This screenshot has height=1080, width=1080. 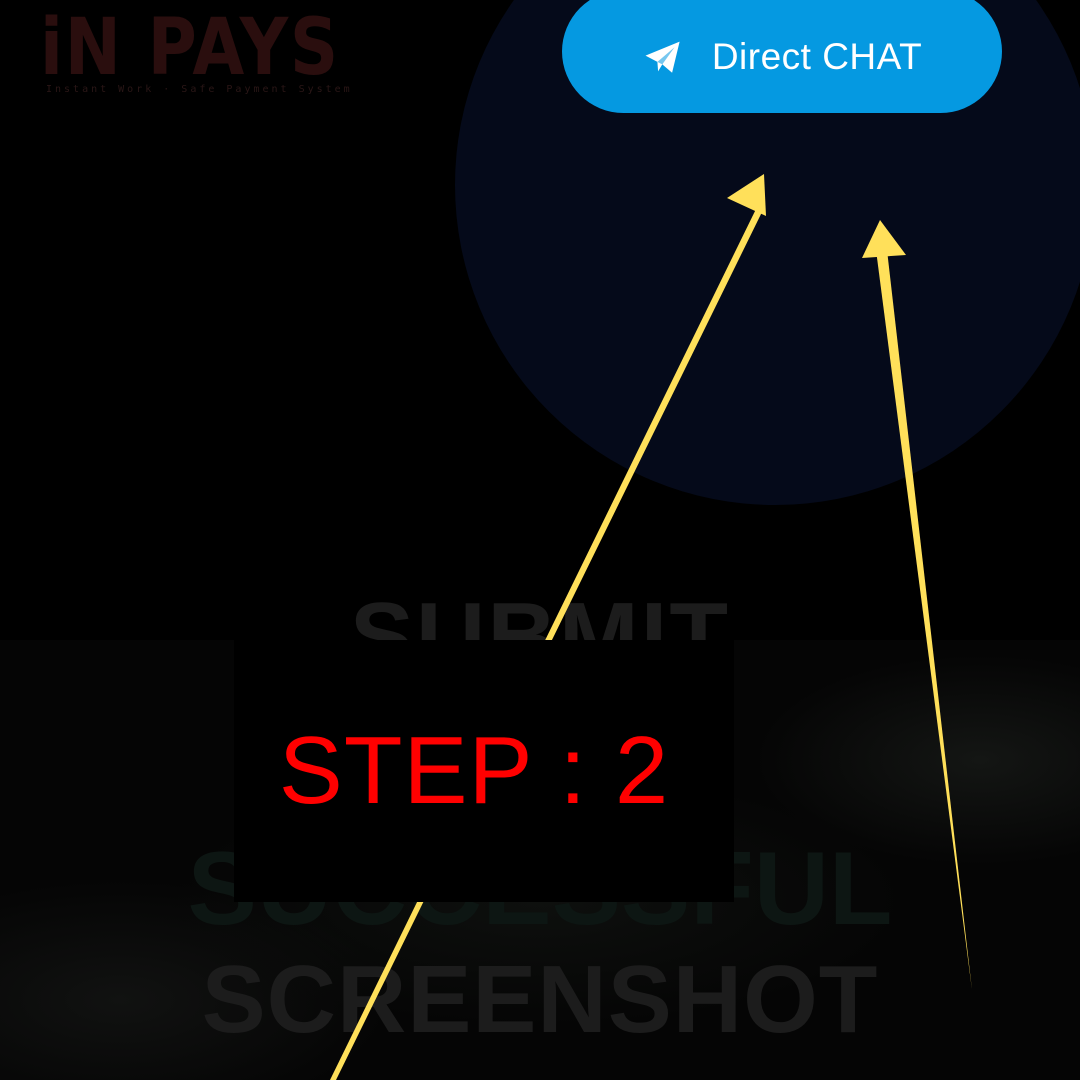 What do you see at coordinates (924, 620) in the screenshot?
I see `arrow-right` at bounding box center [924, 620].